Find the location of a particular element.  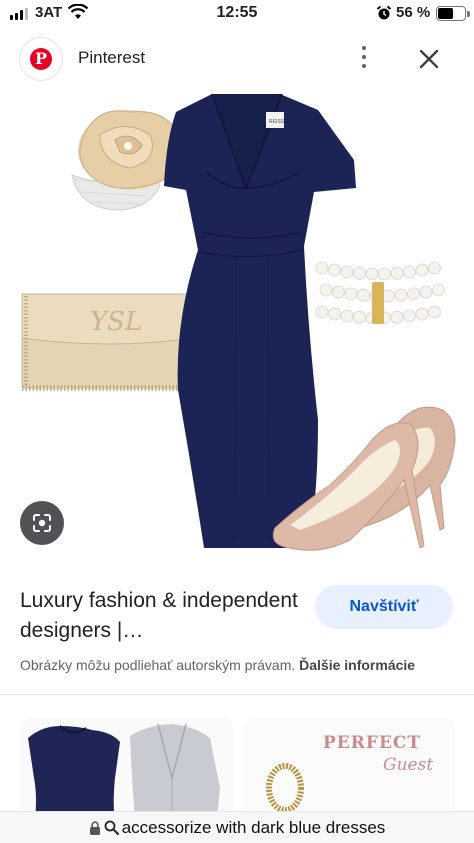

lock-icon is located at coordinates (94, 827).